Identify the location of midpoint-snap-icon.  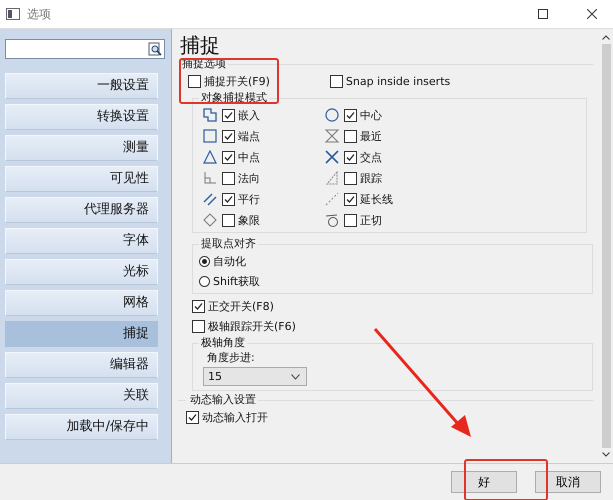
(210, 157).